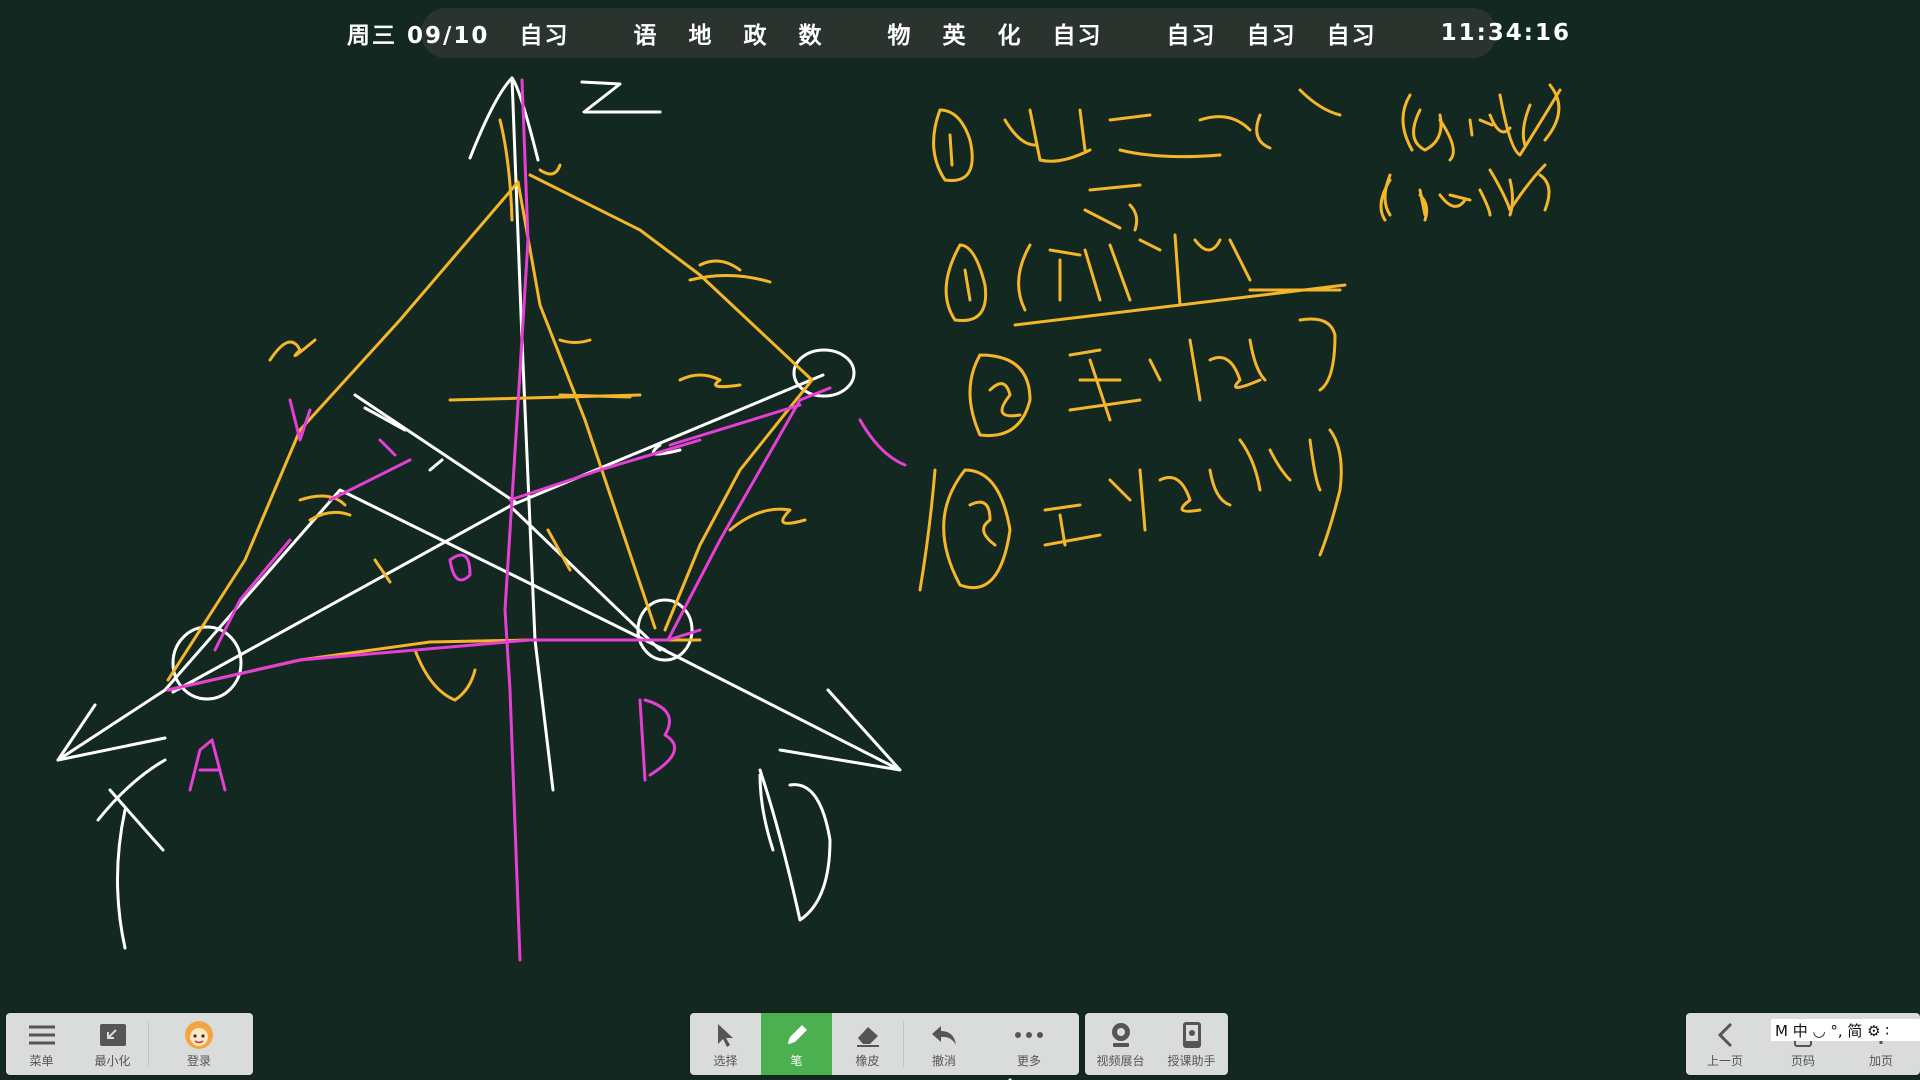  What do you see at coordinates (1725, 1035) in the screenshot?
I see `chevron-left-icon` at bounding box center [1725, 1035].